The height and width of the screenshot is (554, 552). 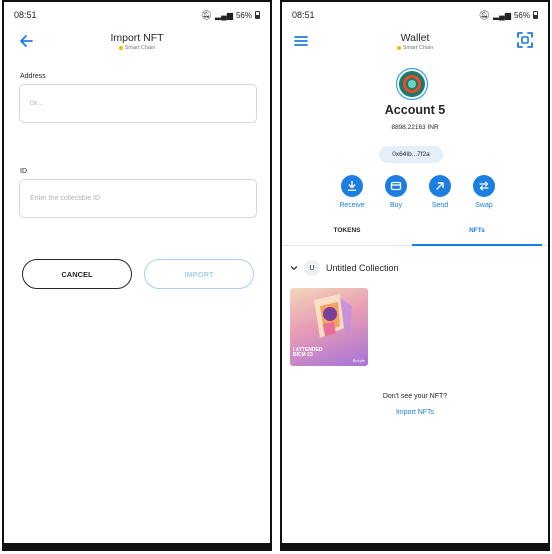 I want to click on chevron-down-icon, so click(x=294, y=268).